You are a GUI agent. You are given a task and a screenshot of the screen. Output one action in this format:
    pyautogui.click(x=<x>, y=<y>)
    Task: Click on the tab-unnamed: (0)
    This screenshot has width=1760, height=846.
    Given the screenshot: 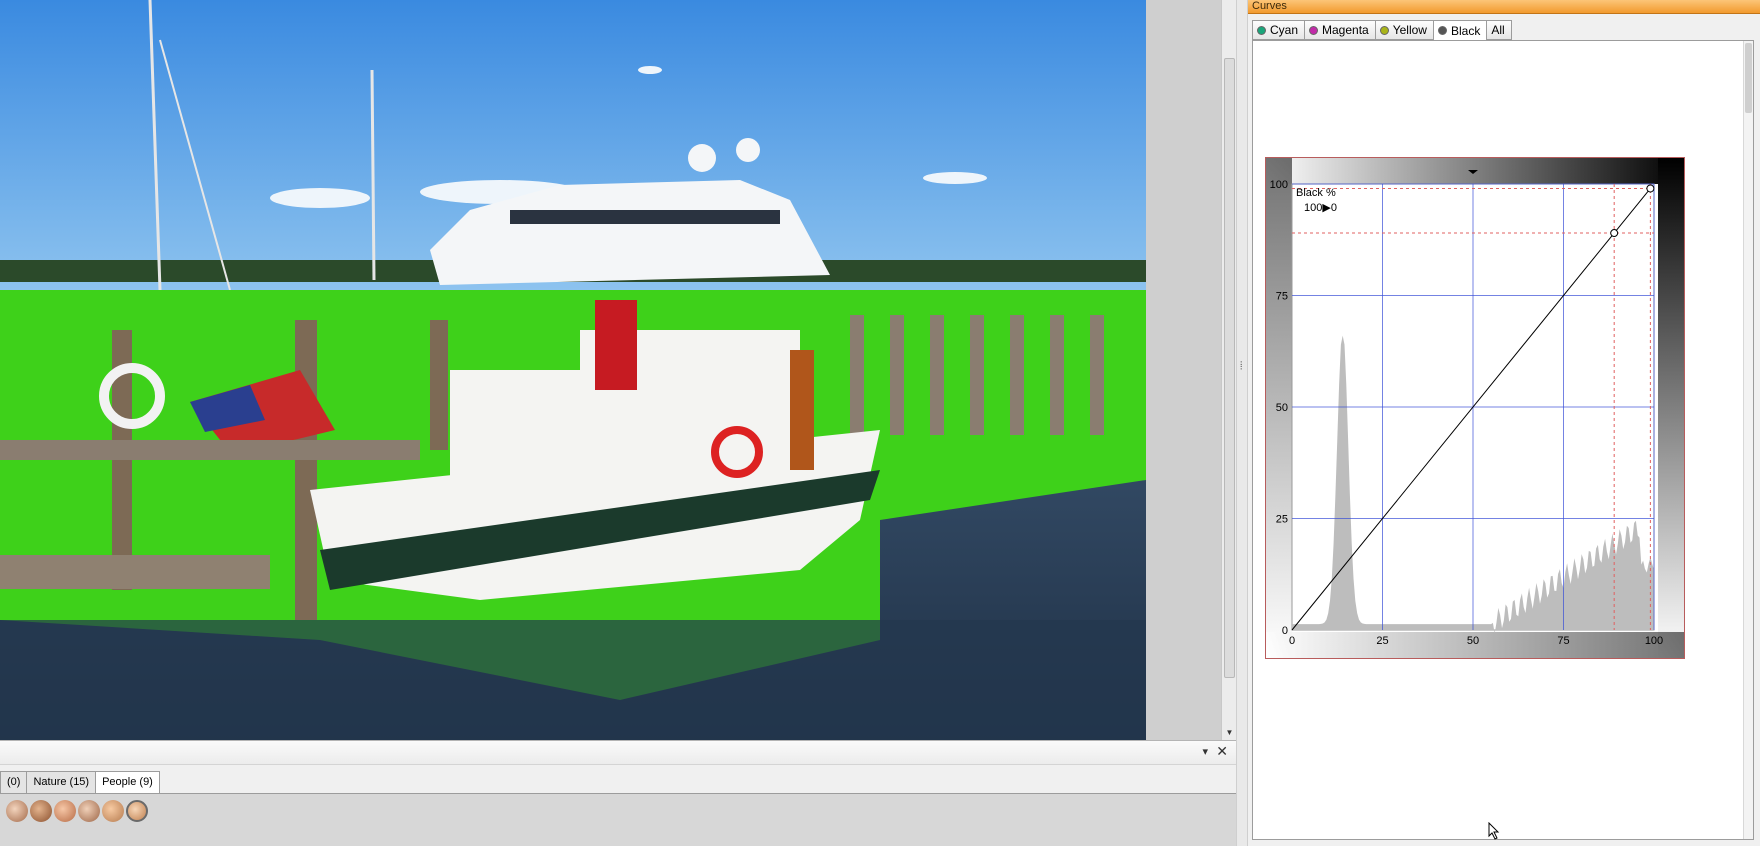 What is the action you would take?
    pyautogui.click(x=14, y=782)
    